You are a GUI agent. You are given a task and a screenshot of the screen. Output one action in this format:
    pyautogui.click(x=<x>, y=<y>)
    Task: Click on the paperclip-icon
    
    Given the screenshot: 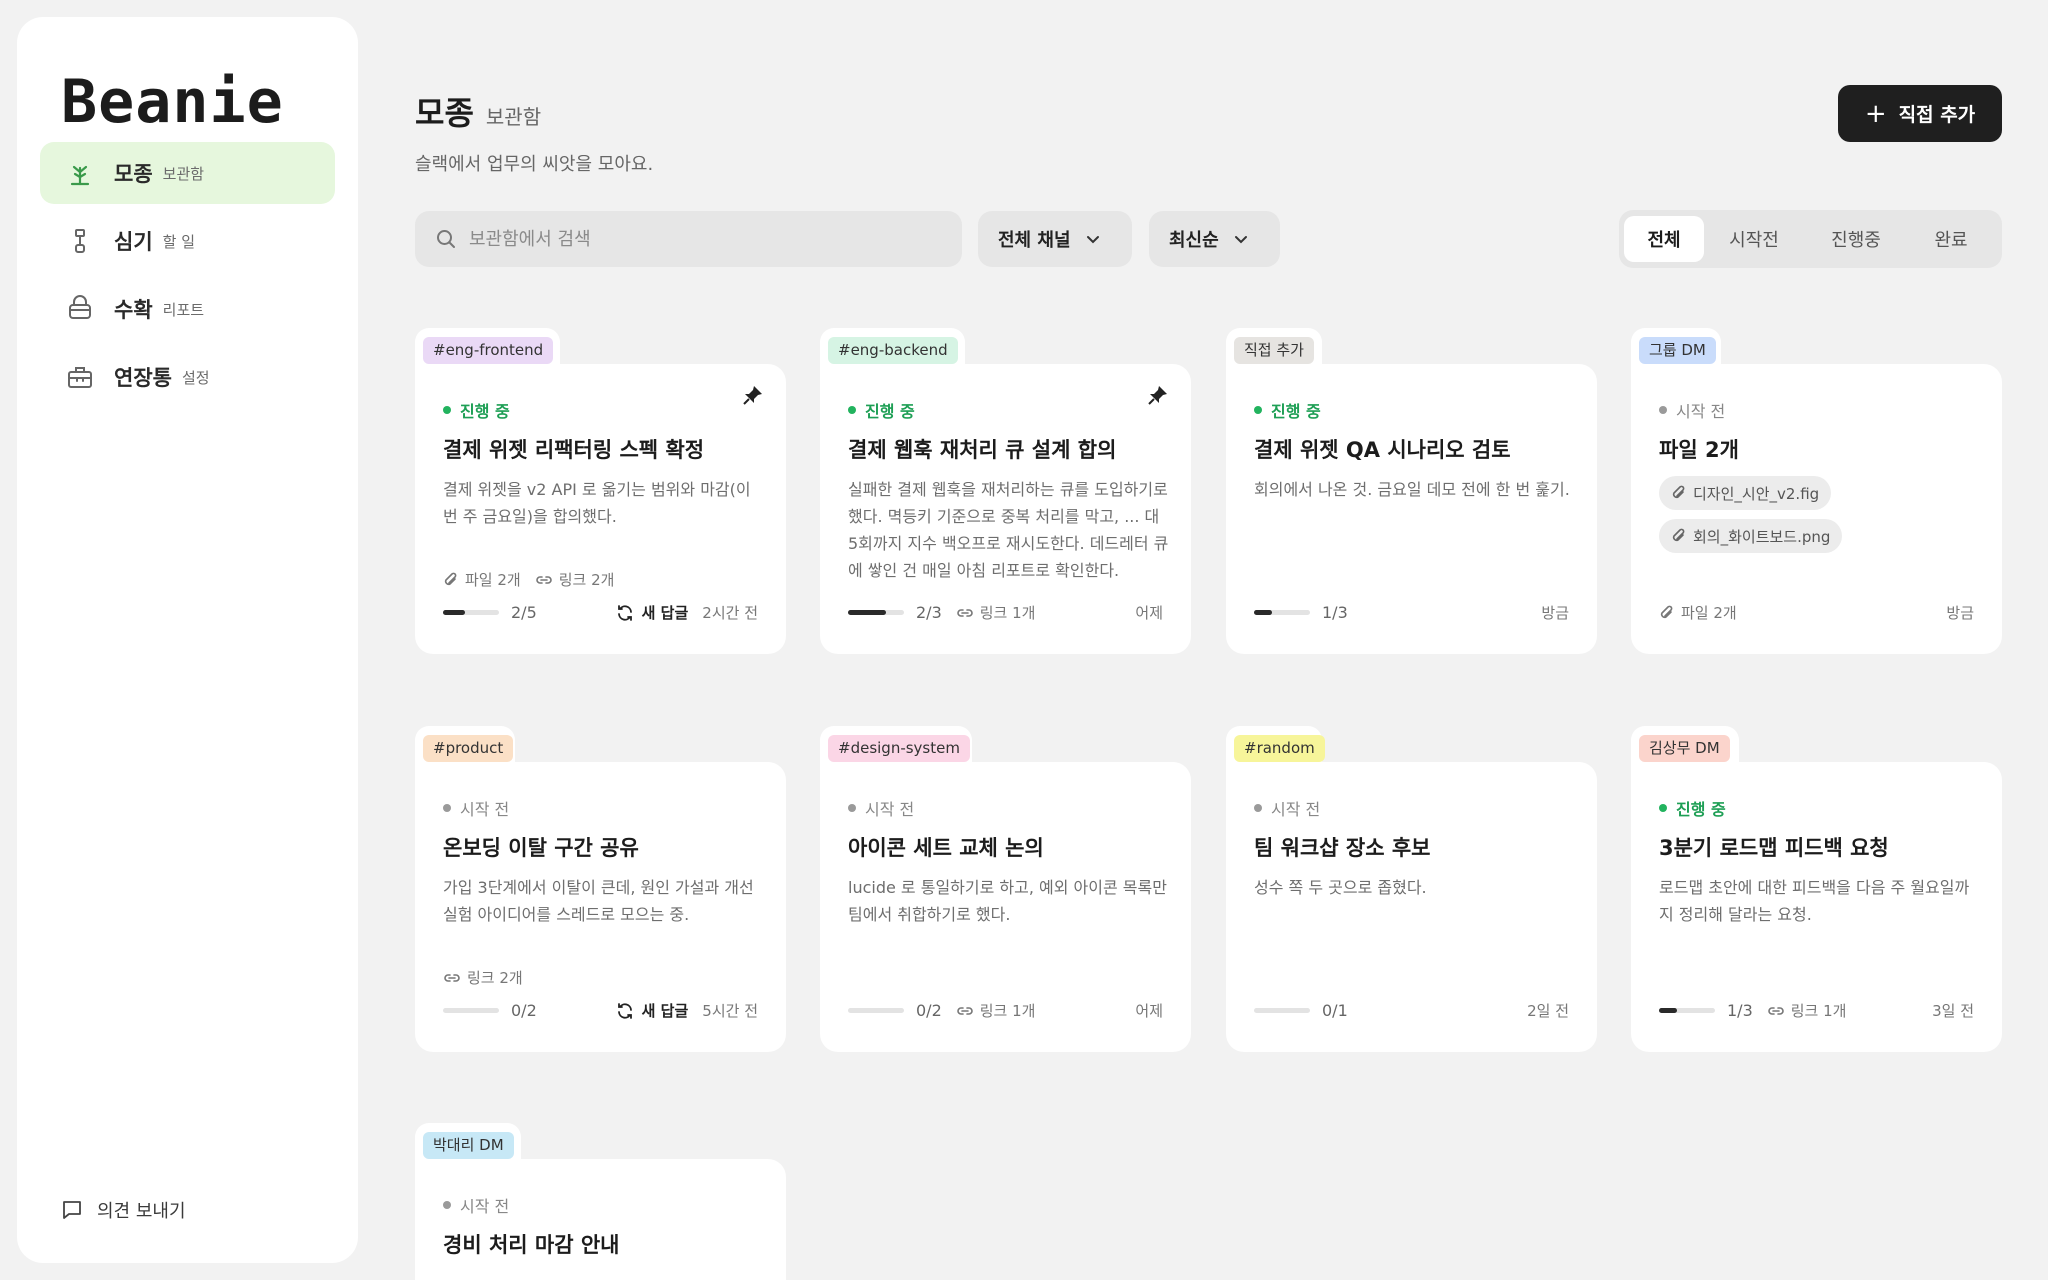 What is the action you would take?
    pyautogui.click(x=1678, y=492)
    